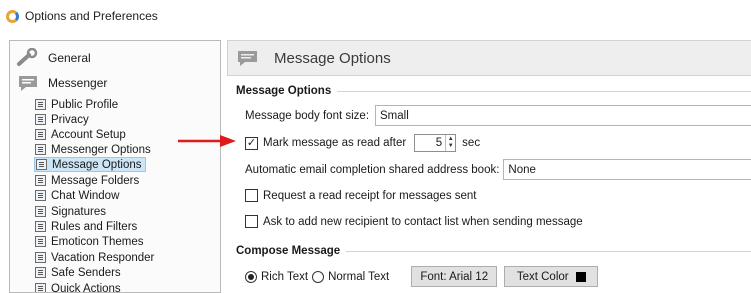  I want to click on sidebar-item-emoticon-themes: Emoticon Themes, so click(90, 241).